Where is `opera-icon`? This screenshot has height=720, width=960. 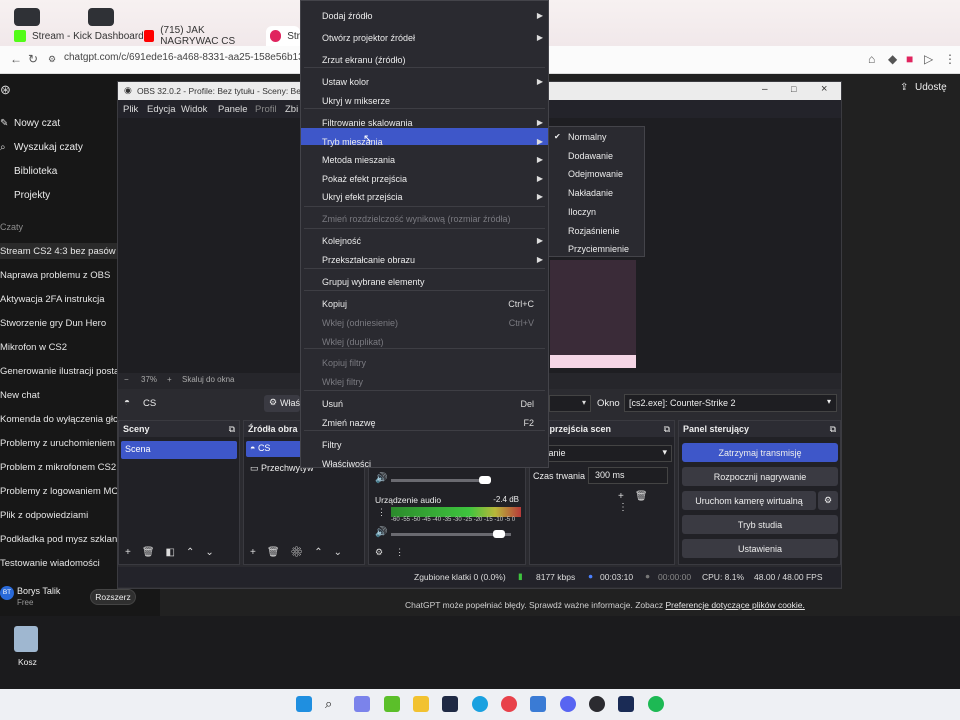 opera-icon is located at coordinates (509, 704).